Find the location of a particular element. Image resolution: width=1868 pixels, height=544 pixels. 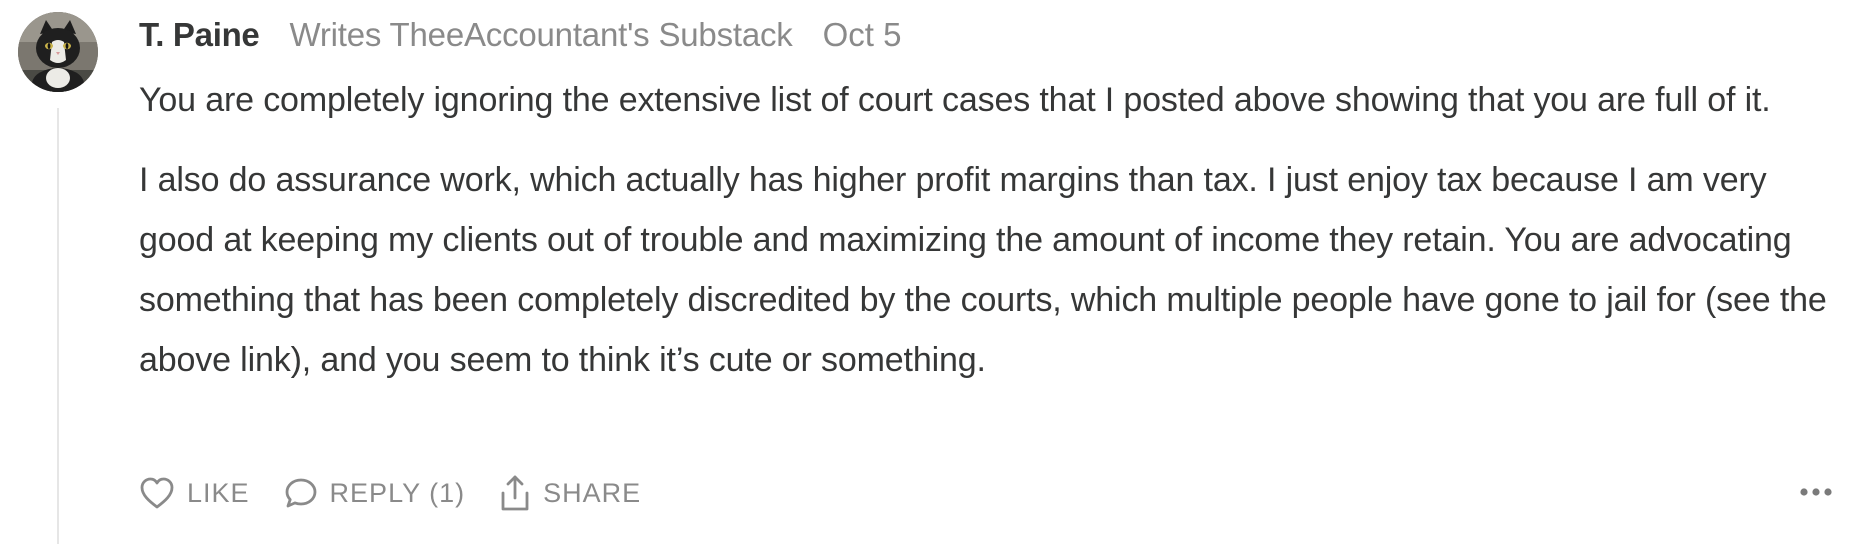

heart-icon is located at coordinates (157, 493).